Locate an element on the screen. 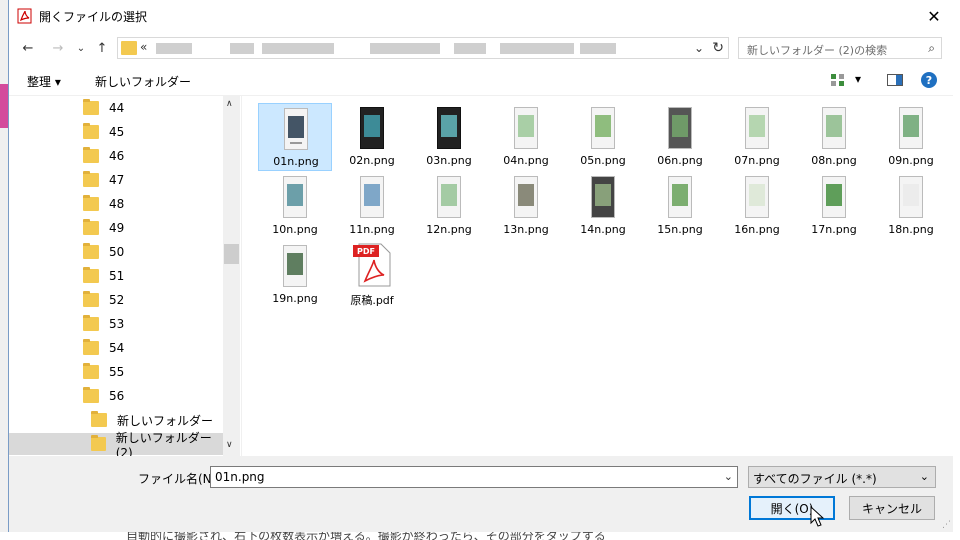 The image size is (960, 540). command-toolbar: 整理 ▾ 新しいフォルダー ▾ ? is located at coordinates (481, 80).